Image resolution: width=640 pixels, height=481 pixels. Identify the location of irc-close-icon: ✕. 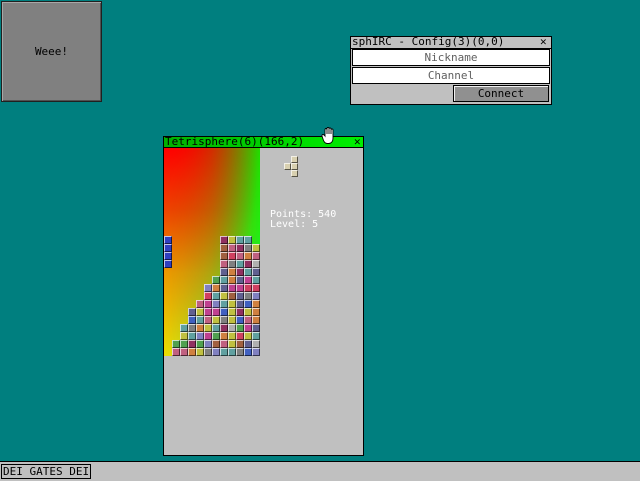
(543, 42).